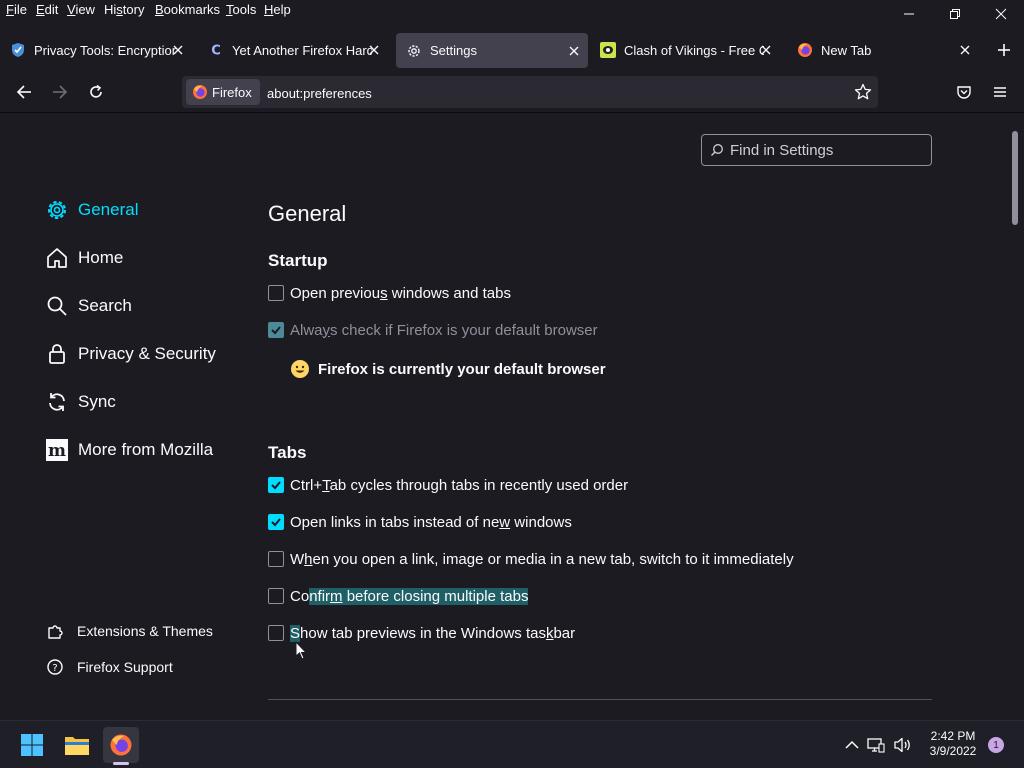 This screenshot has width=1024, height=768. Describe the element at coordinates (130, 354) in the screenshot. I see `sidebar-item-privacy: Privacy & Security` at that location.